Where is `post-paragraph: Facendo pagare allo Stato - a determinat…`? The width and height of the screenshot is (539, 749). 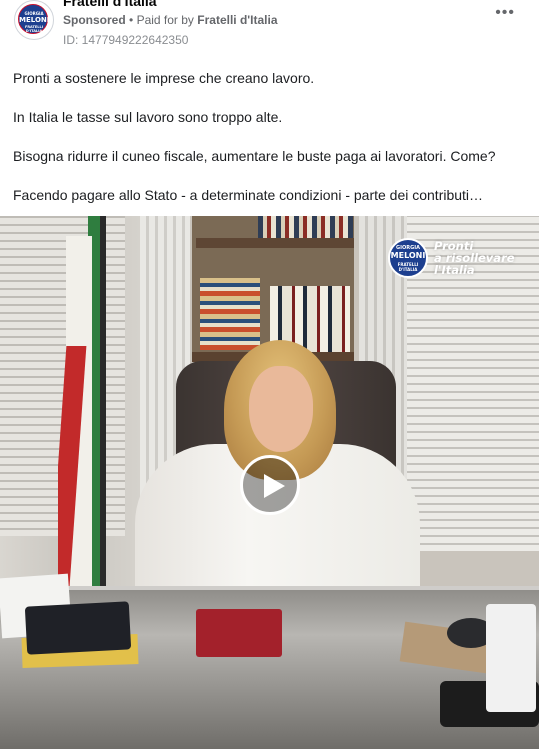 post-paragraph: Facendo pagare allo Stato - a determinat… is located at coordinates (268, 195).